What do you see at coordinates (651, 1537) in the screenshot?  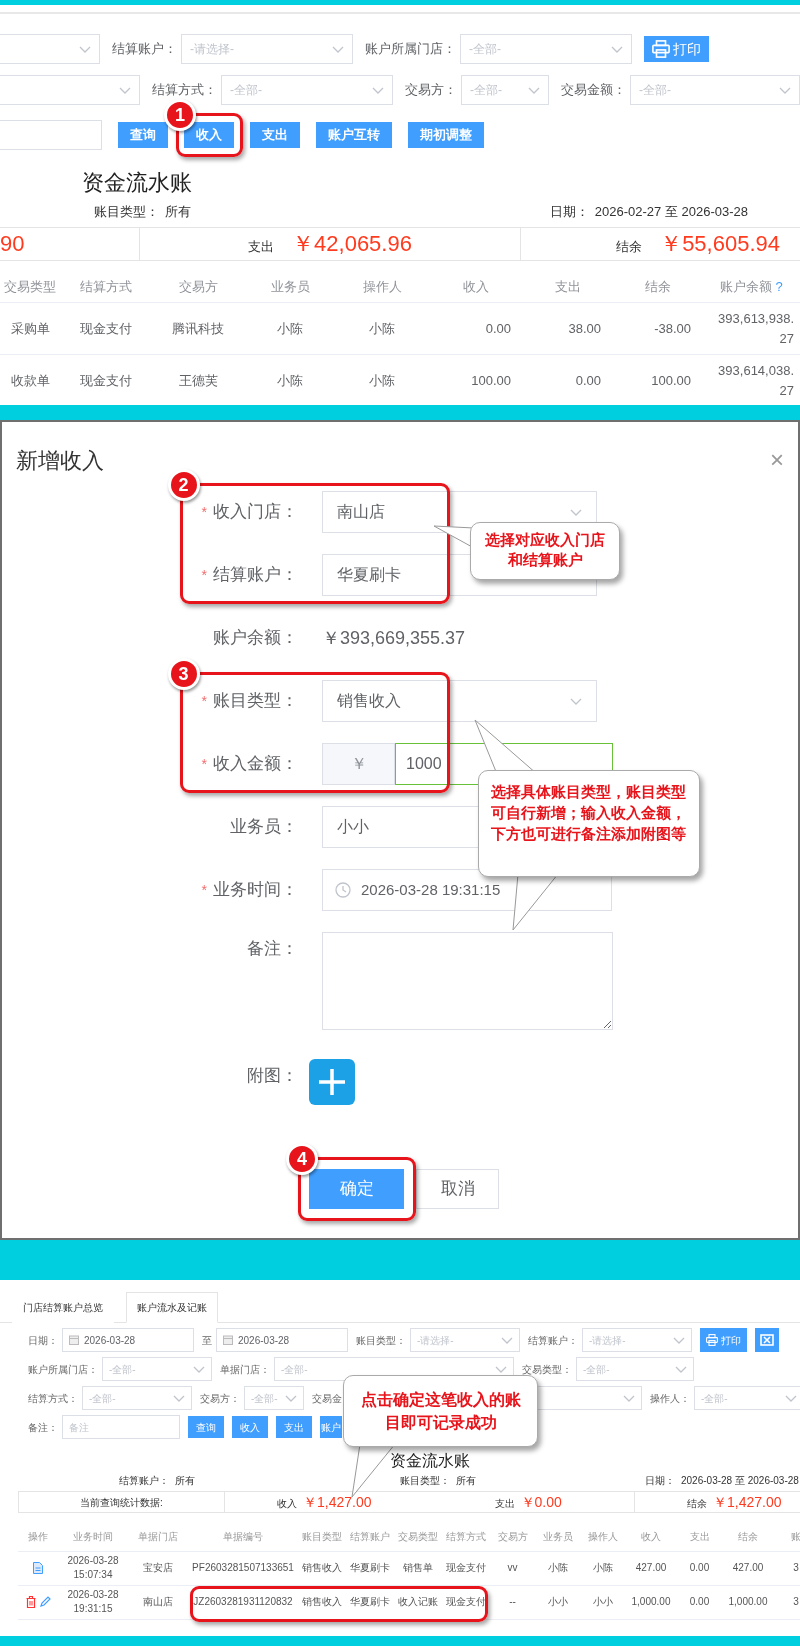 I see `column-header: 收入` at bounding box center [651, 1537].